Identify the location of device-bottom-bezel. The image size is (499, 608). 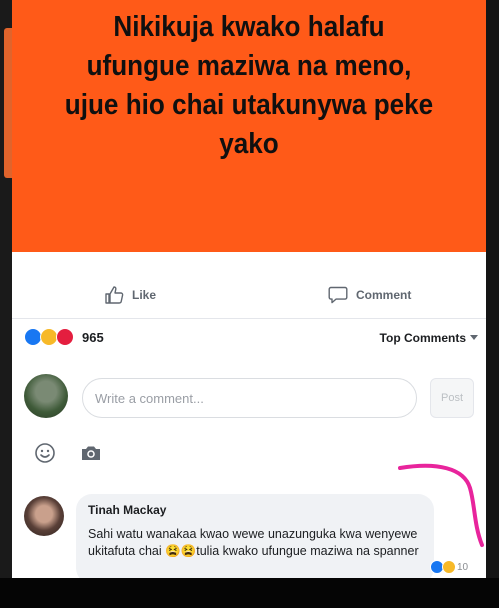
(249, 593).